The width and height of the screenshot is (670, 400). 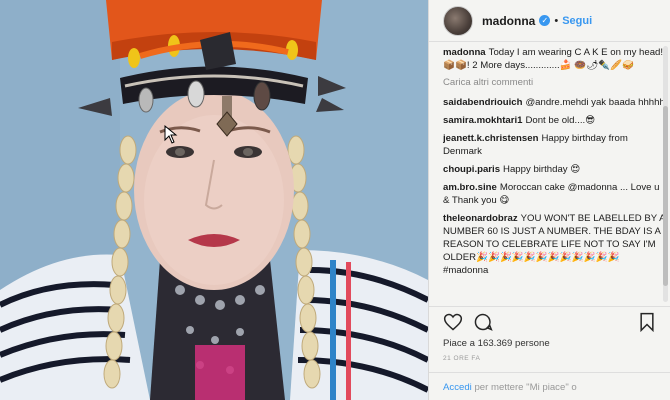 I want to click on comment-item: choupi.paris Happy birthday 😍, so click(x=554, y=169).